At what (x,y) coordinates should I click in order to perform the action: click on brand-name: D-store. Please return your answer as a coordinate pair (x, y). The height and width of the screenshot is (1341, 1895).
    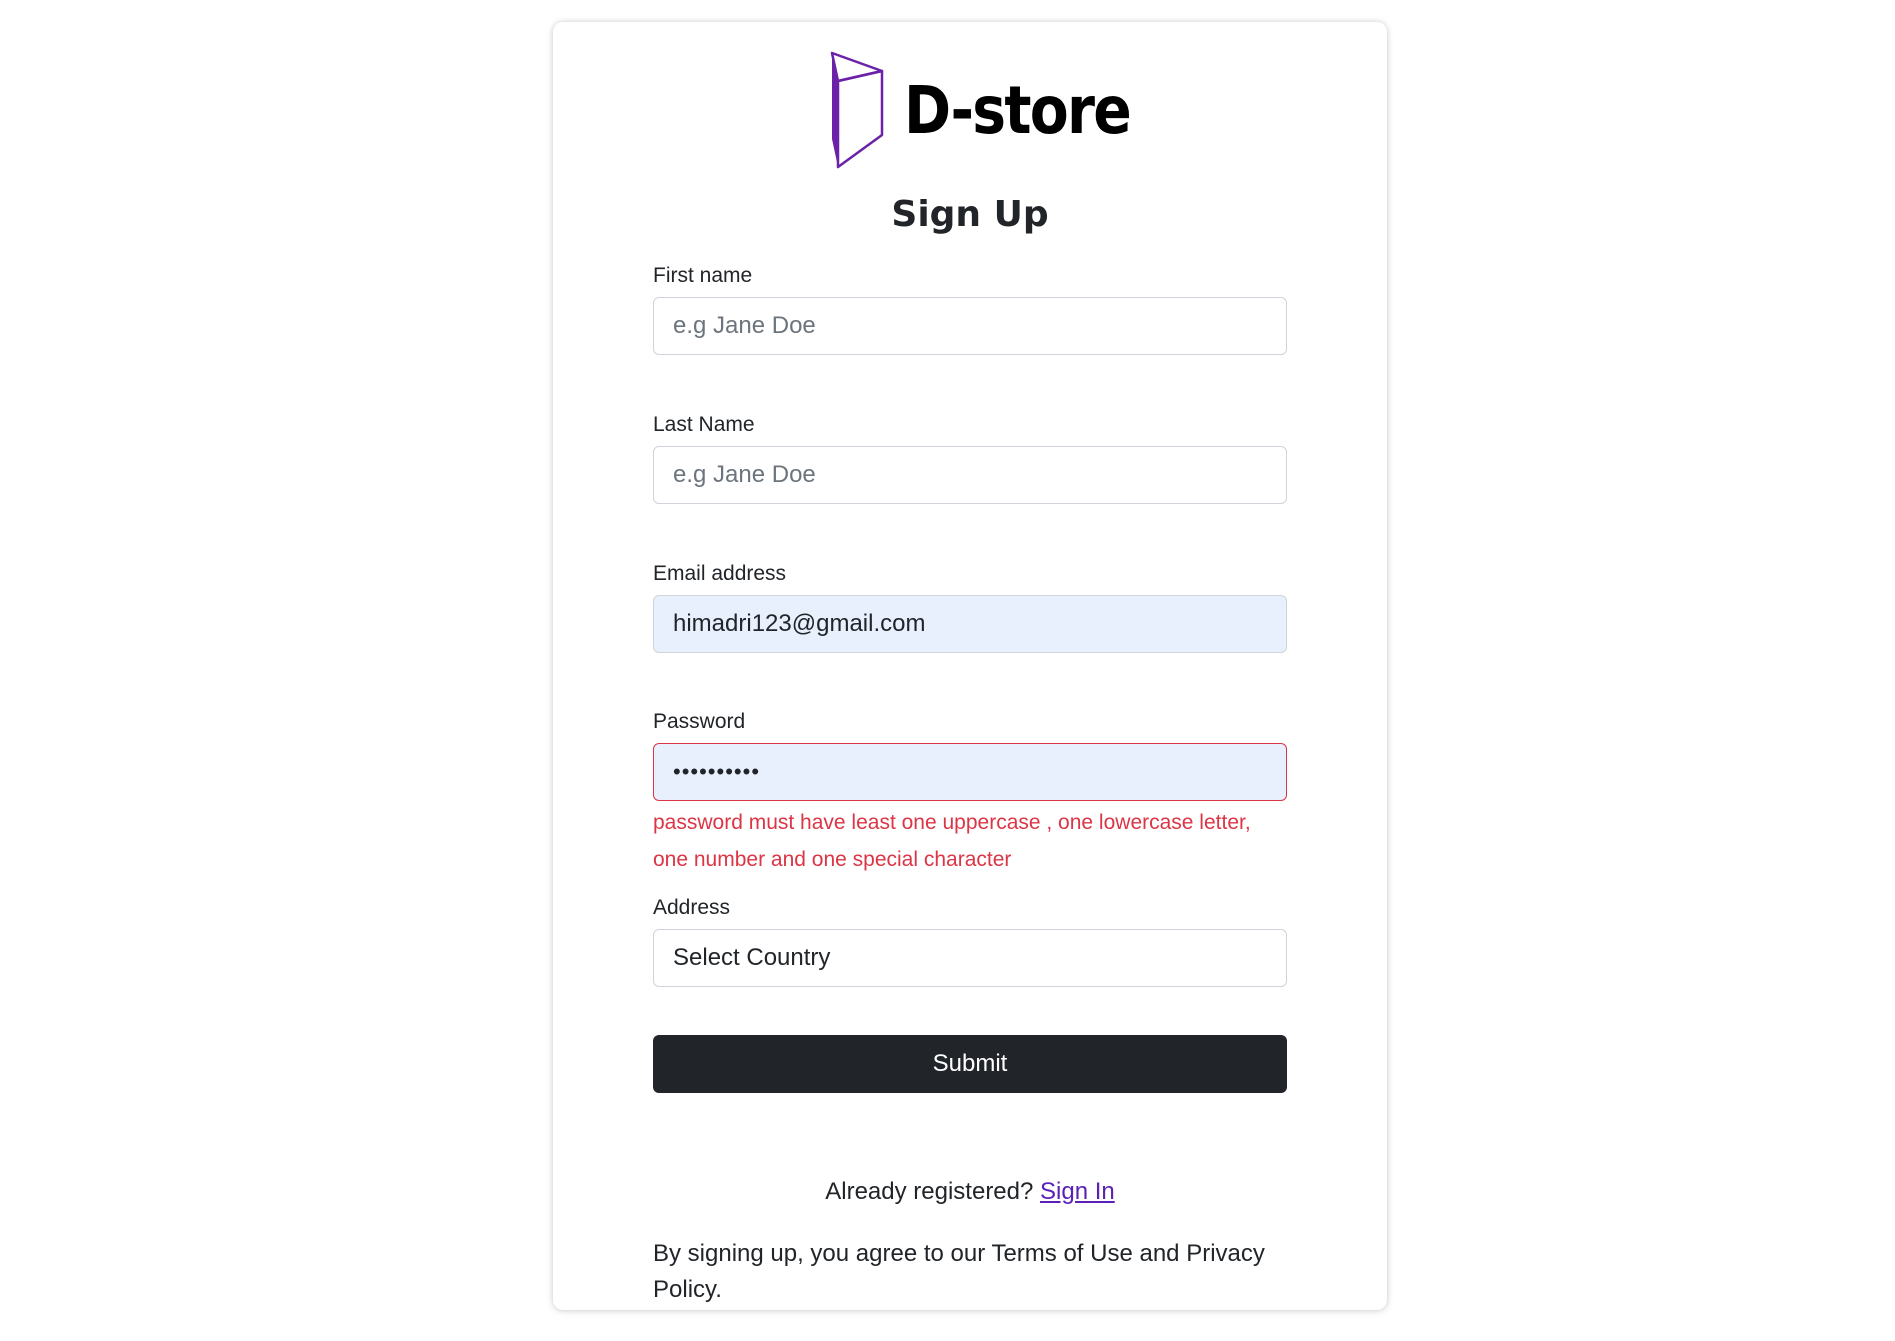
    Looking at the image, I should click on (1018, 110).